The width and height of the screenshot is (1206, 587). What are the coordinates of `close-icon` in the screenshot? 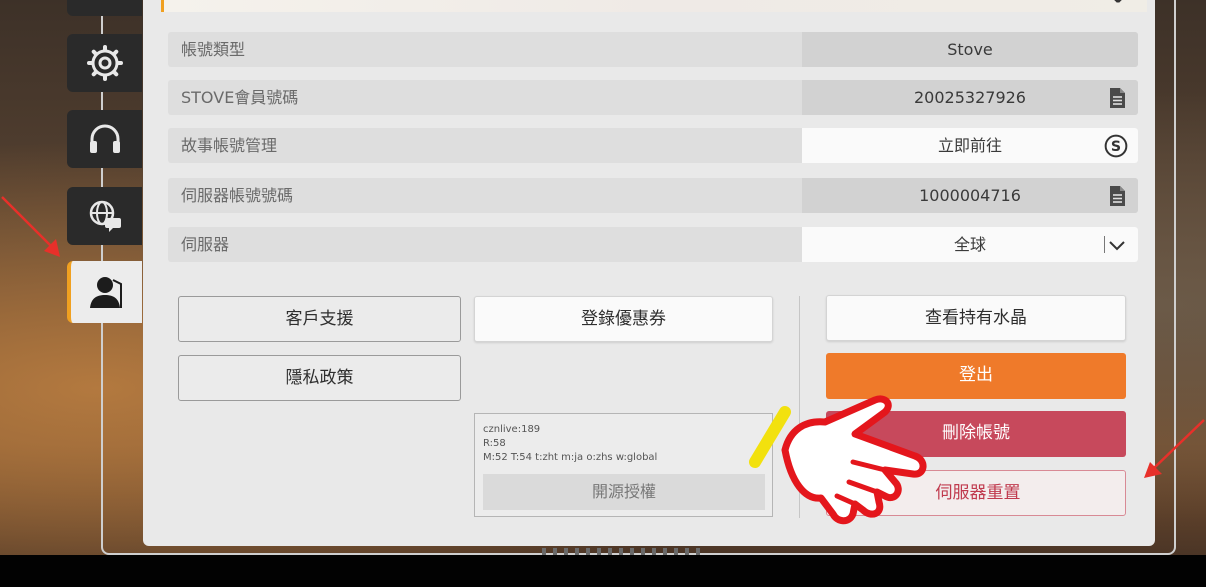 It's located at (1117, 3).